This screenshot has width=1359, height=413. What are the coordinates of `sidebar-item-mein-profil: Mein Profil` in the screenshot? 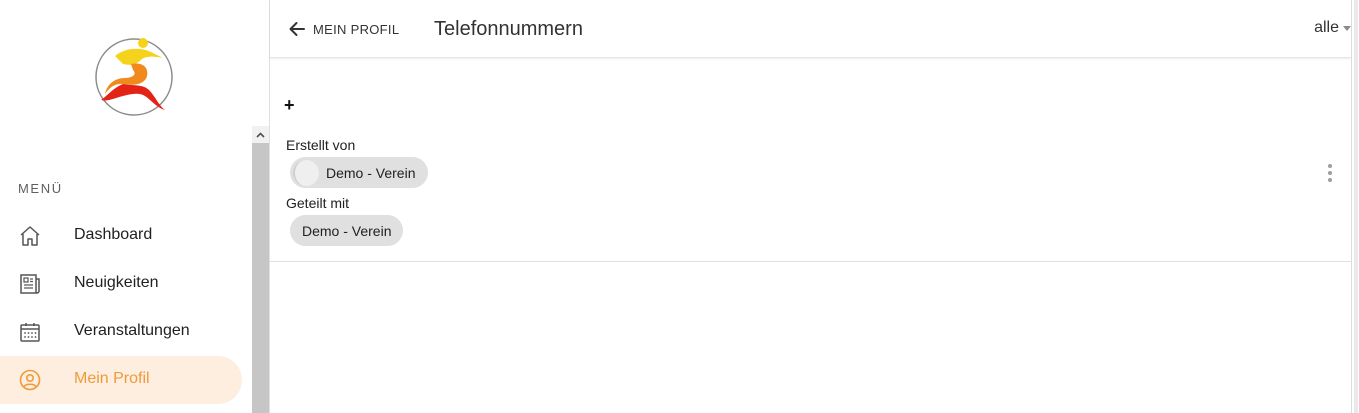 It's located at (121, 380).